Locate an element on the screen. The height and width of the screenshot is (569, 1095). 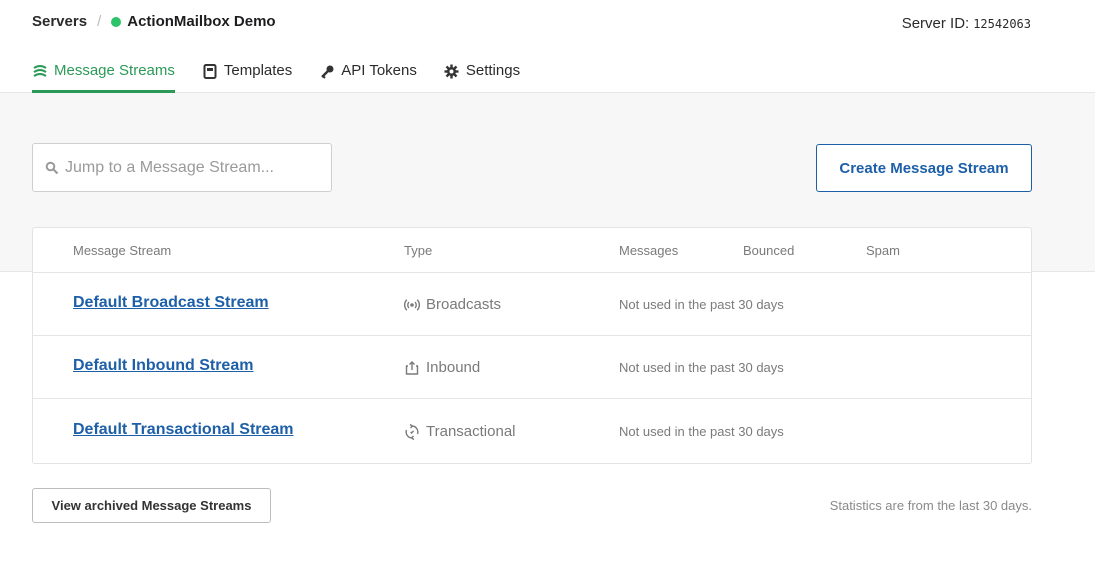
stream-type-label: Inbound is located at coordinates (453, 367).